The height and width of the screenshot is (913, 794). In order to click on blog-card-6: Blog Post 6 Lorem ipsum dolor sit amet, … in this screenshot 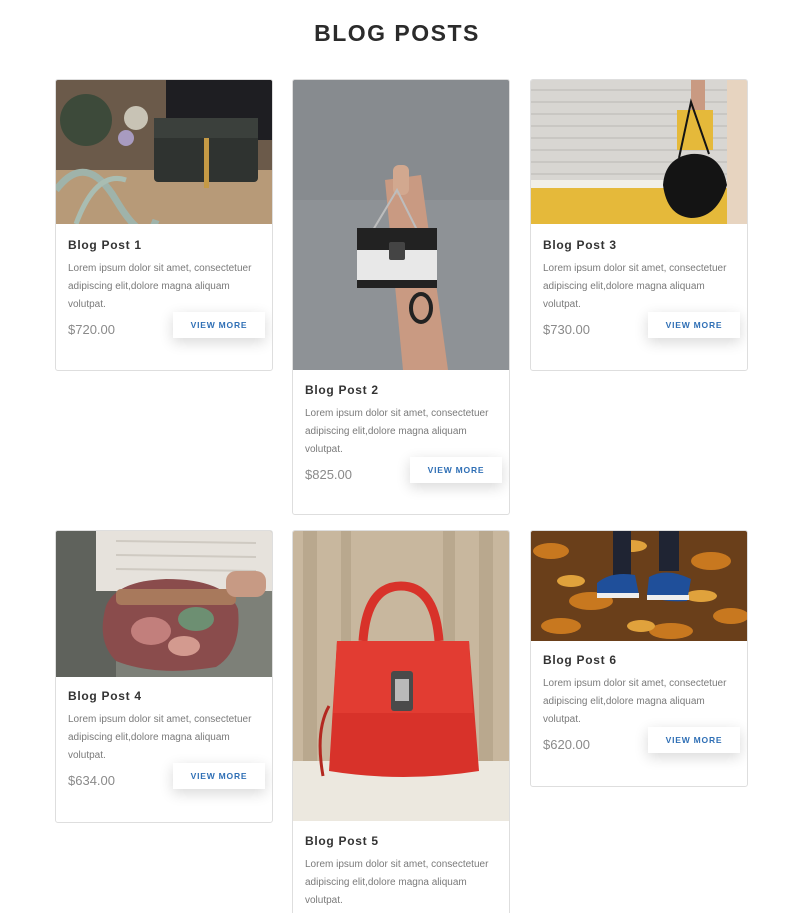, I will do `click(639, 658)`.